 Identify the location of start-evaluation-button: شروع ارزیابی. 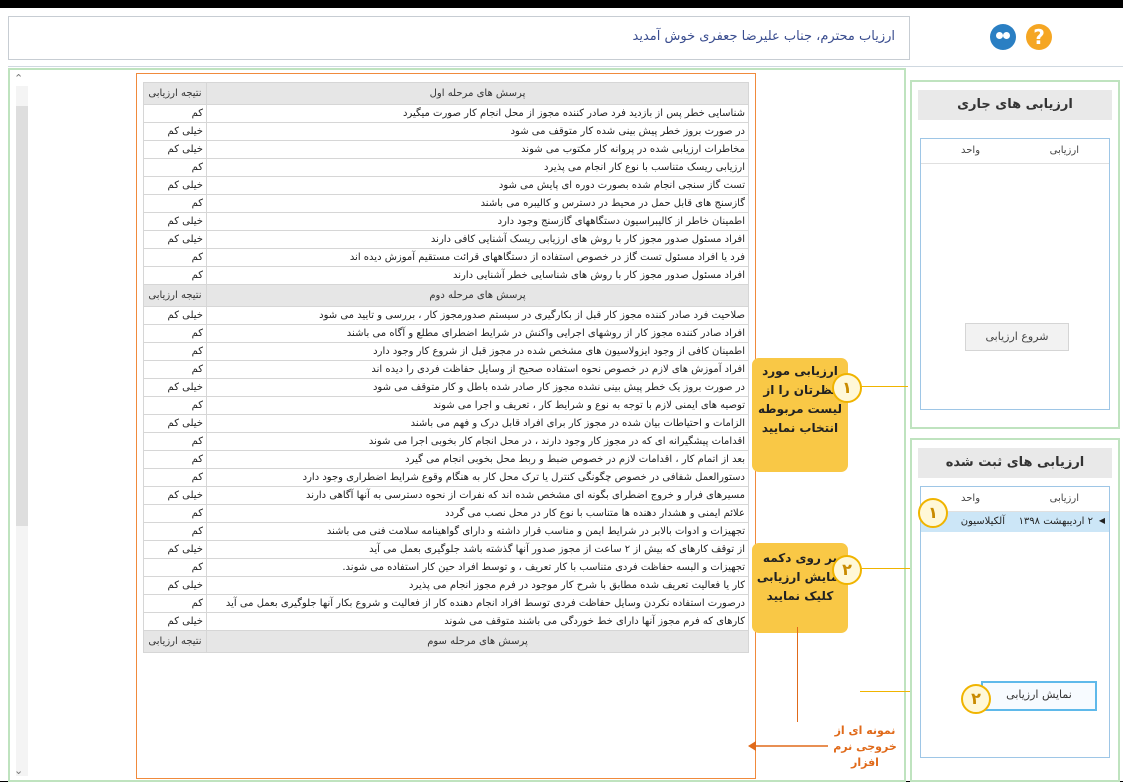
(1017, 337).